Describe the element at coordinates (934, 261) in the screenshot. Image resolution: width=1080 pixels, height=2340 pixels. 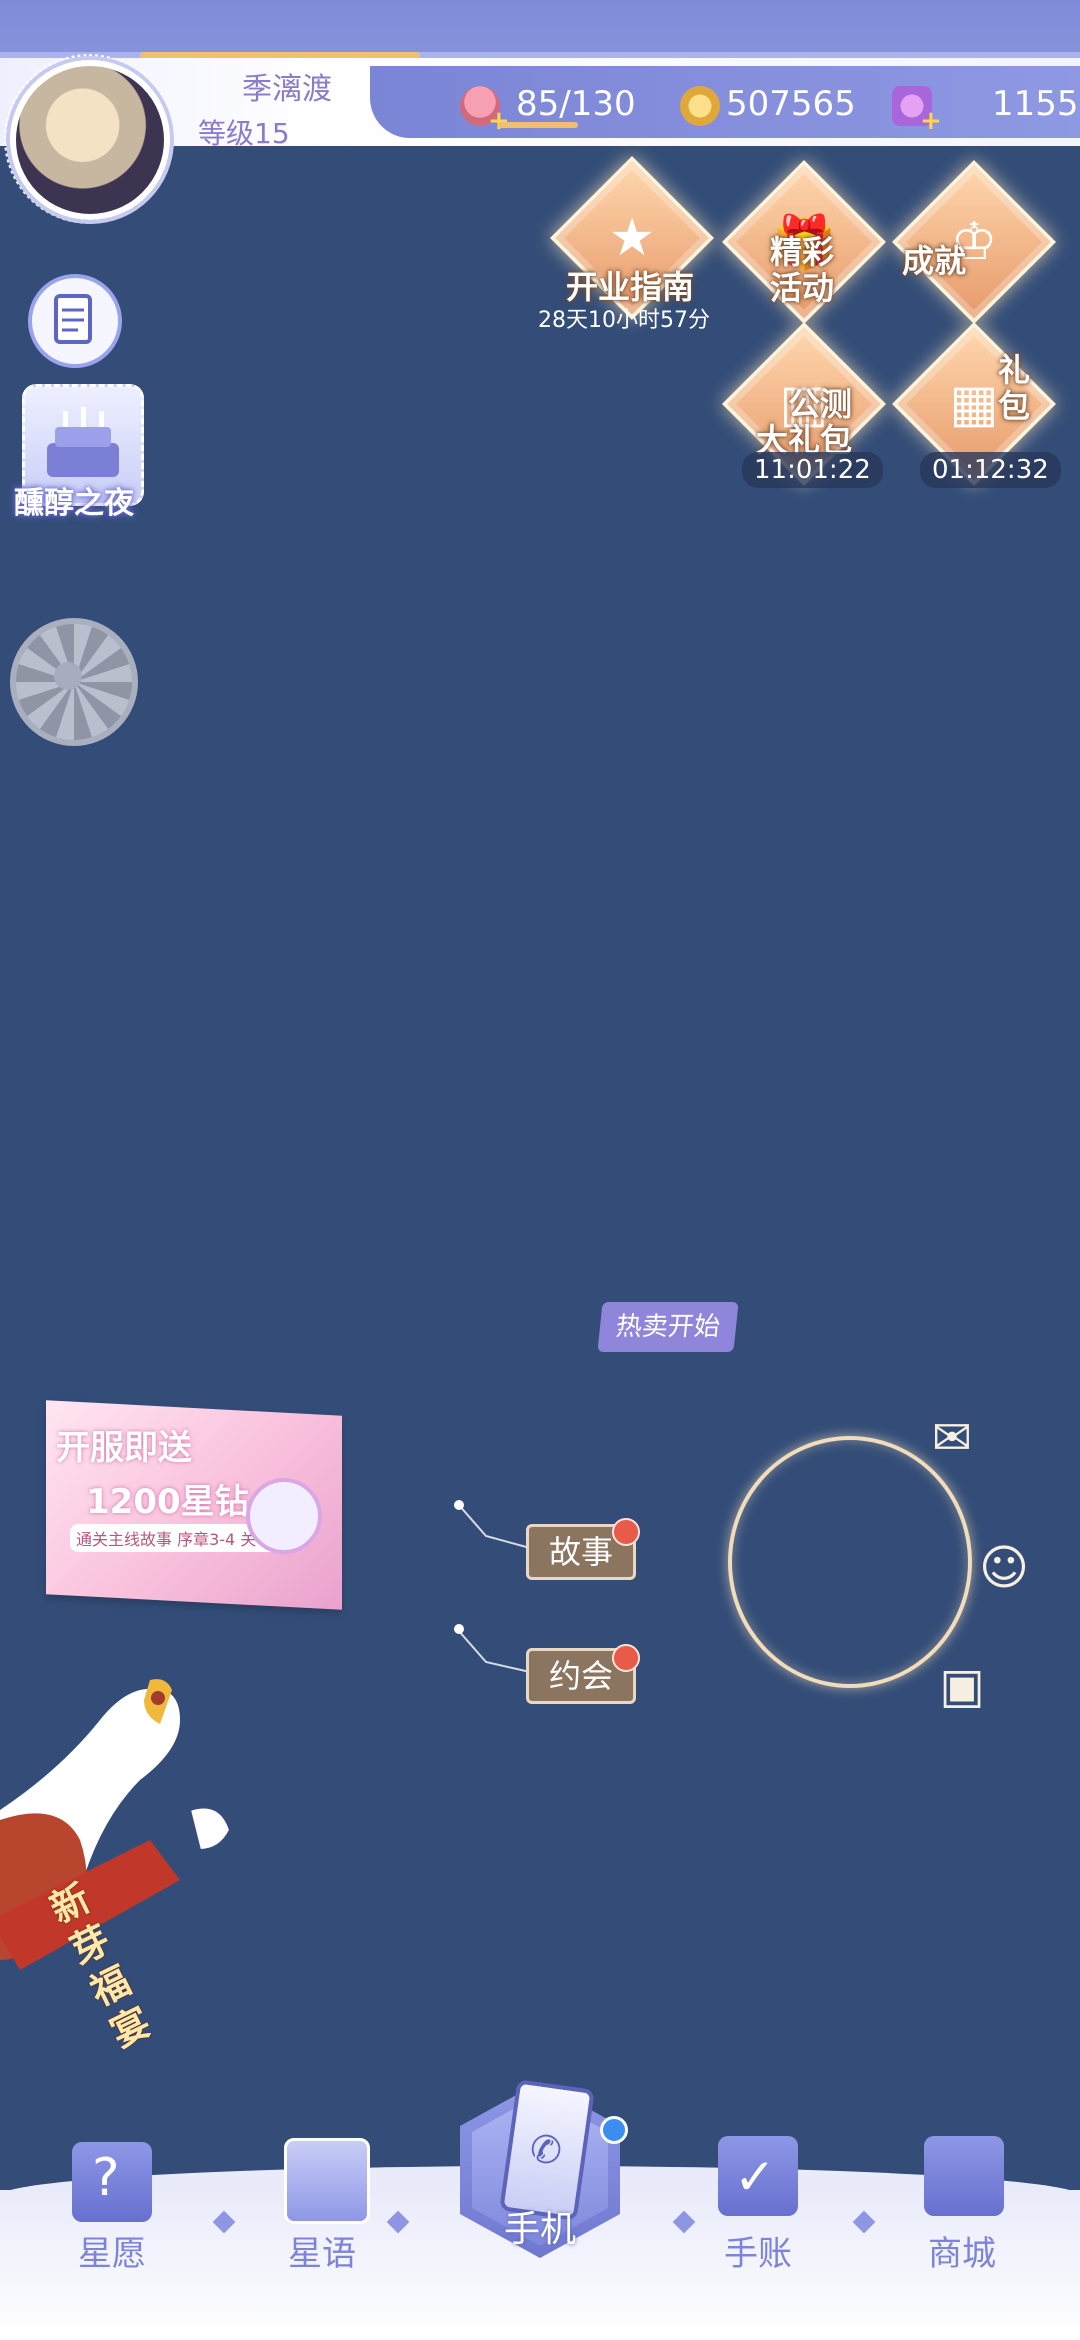
I see `achievement-label: 成就` at that location.